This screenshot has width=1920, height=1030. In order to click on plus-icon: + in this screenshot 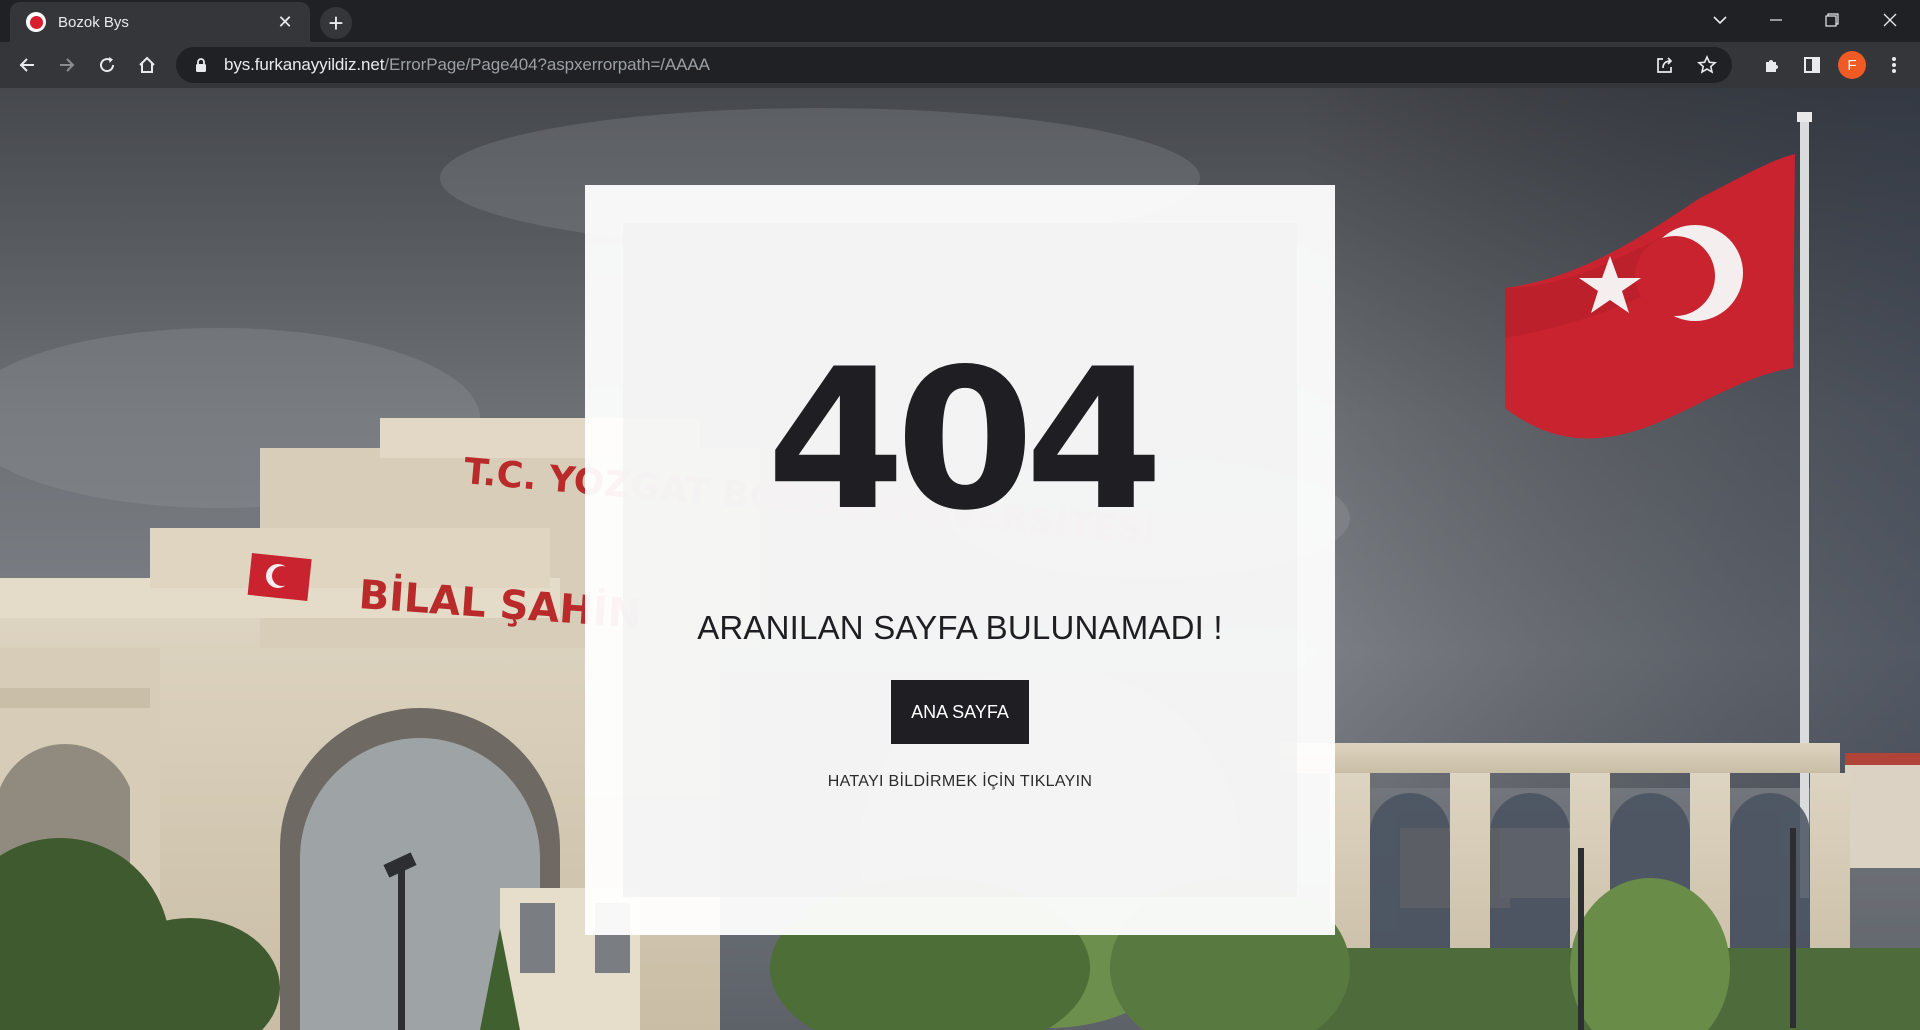, I will do `click(336, 23)`.